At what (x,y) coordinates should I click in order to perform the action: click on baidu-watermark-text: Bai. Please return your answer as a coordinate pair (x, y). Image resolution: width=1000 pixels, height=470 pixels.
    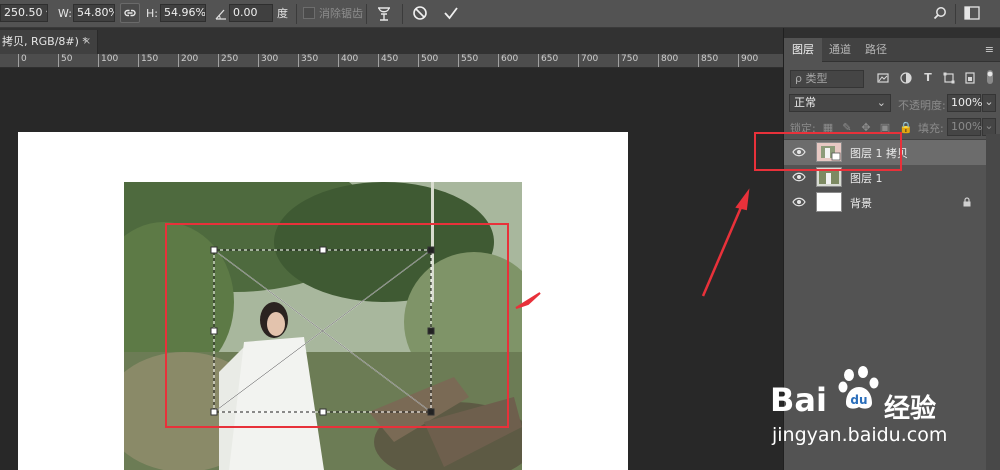
    Looking at the image, I should click on (798, 400).